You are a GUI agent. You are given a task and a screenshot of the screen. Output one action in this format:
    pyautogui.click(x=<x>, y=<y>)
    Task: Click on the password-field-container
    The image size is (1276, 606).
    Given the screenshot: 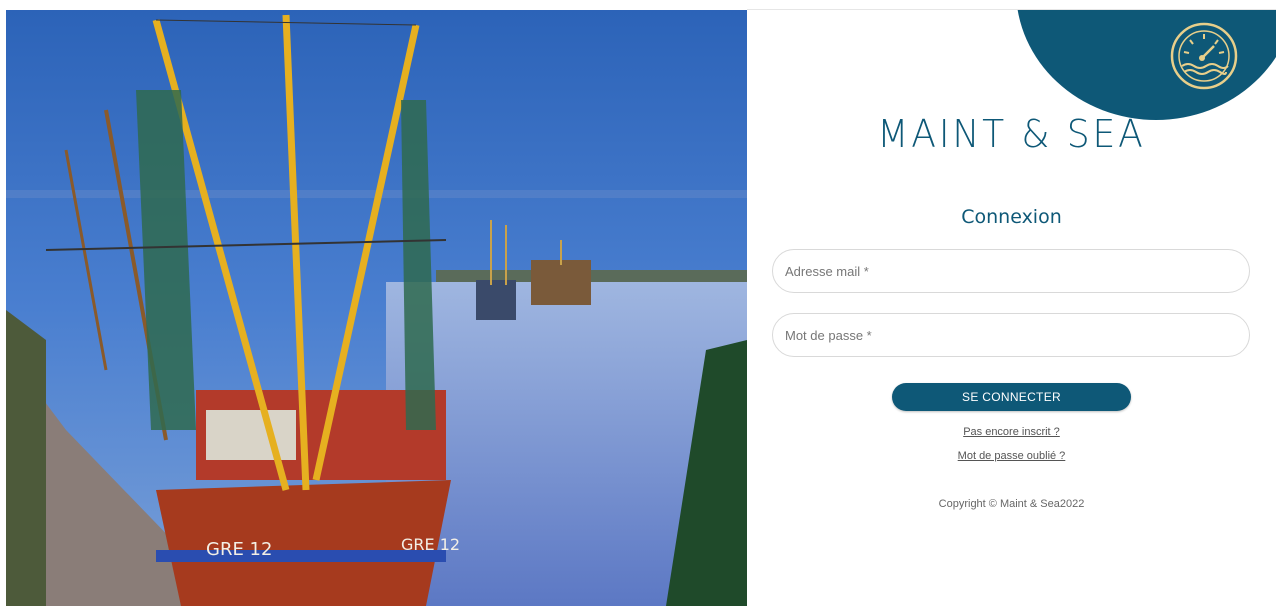 What is the action you would take?
    pyautogui.click(x=1011, y=335)
    